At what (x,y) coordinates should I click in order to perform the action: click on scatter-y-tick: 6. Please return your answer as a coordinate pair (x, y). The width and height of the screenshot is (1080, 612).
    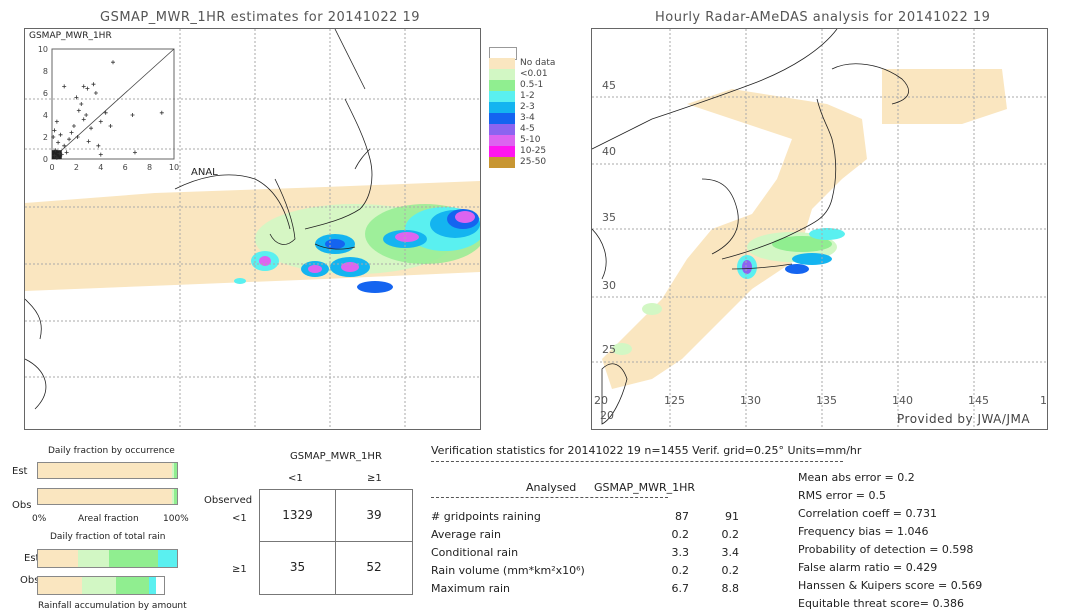
    Looking at the image, I should click on (45, 93).